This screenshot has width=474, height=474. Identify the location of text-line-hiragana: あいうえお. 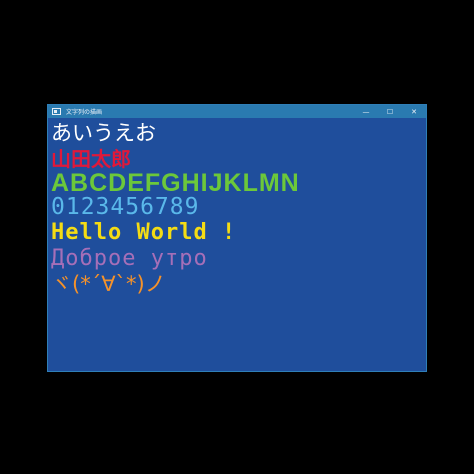
(103, 133).